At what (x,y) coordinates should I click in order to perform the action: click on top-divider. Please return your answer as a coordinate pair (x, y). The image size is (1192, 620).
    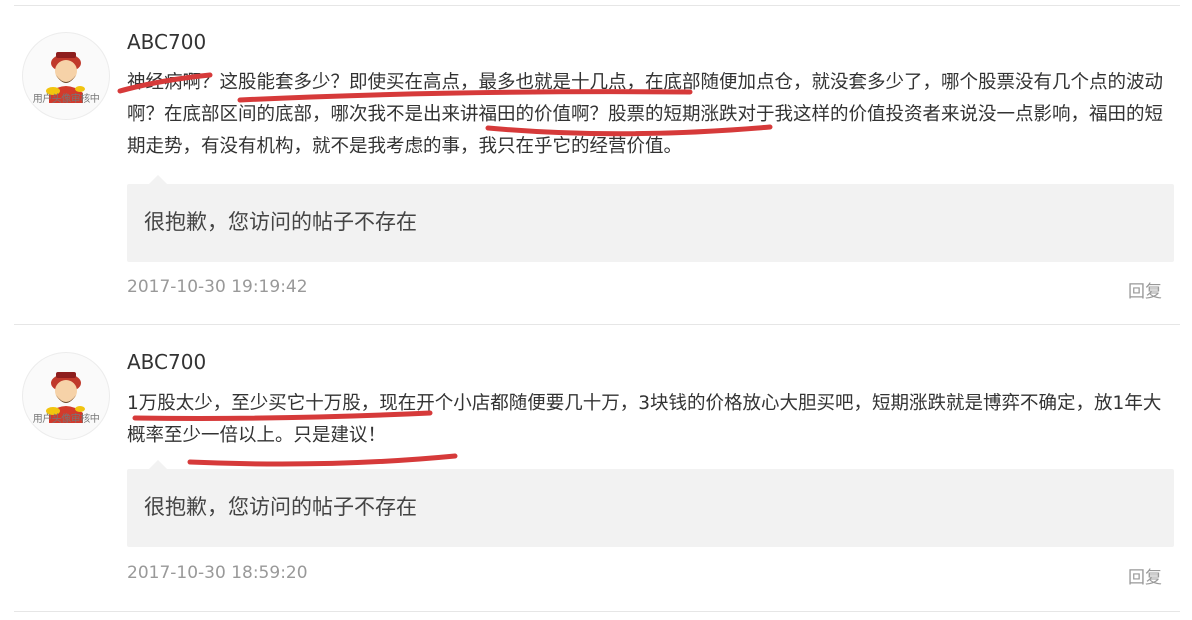
    Looking at the image, I should click on (597, 5).